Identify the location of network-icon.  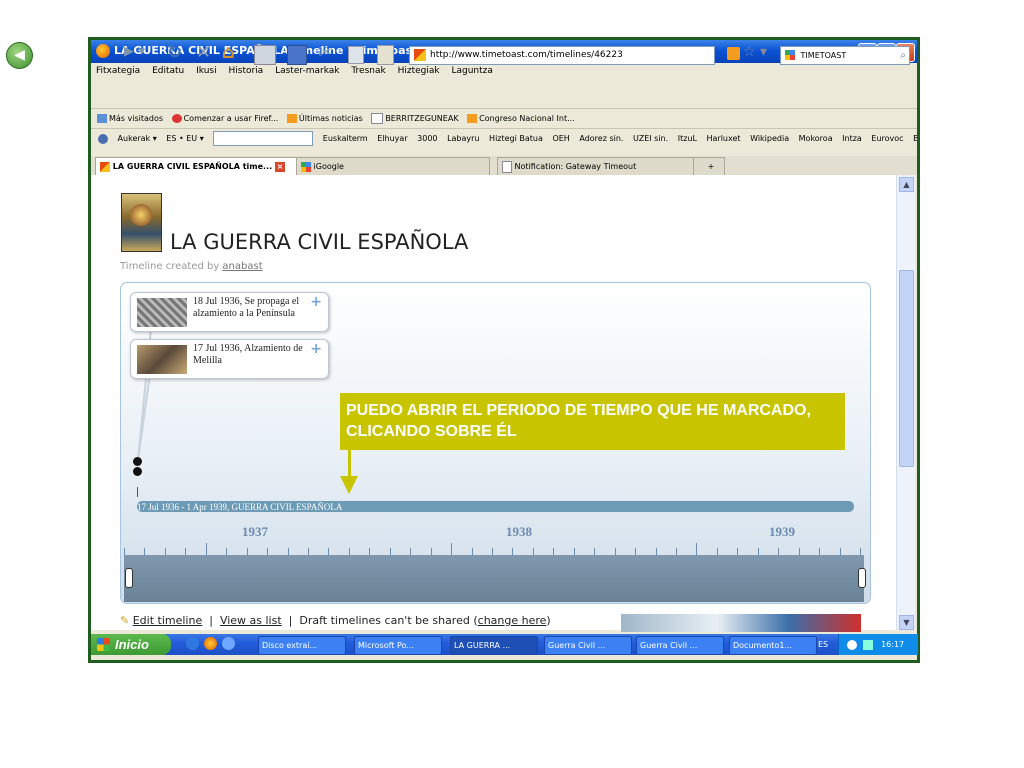
(867, 644).